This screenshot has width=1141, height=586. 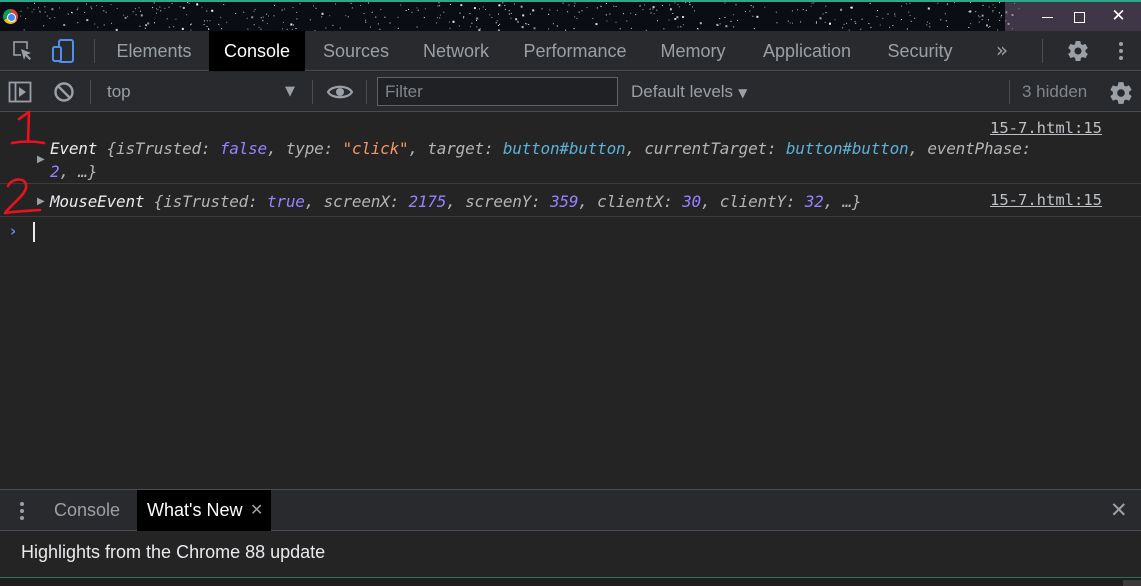 I want to click on console-prompt-icon: ›, so click(x=13, y=231).